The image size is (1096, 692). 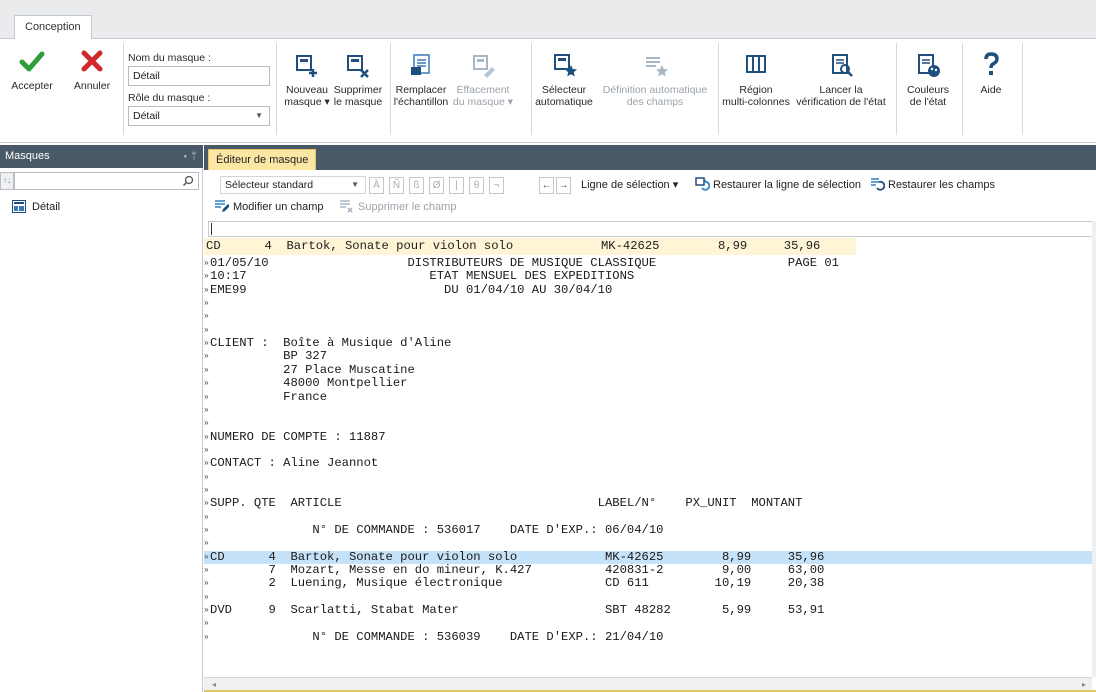 What do you see at coordinates (307, 79) in the screenshot?
I see `new-mask-button: Nouveau masque ▾` at bounding box center [307, 79].